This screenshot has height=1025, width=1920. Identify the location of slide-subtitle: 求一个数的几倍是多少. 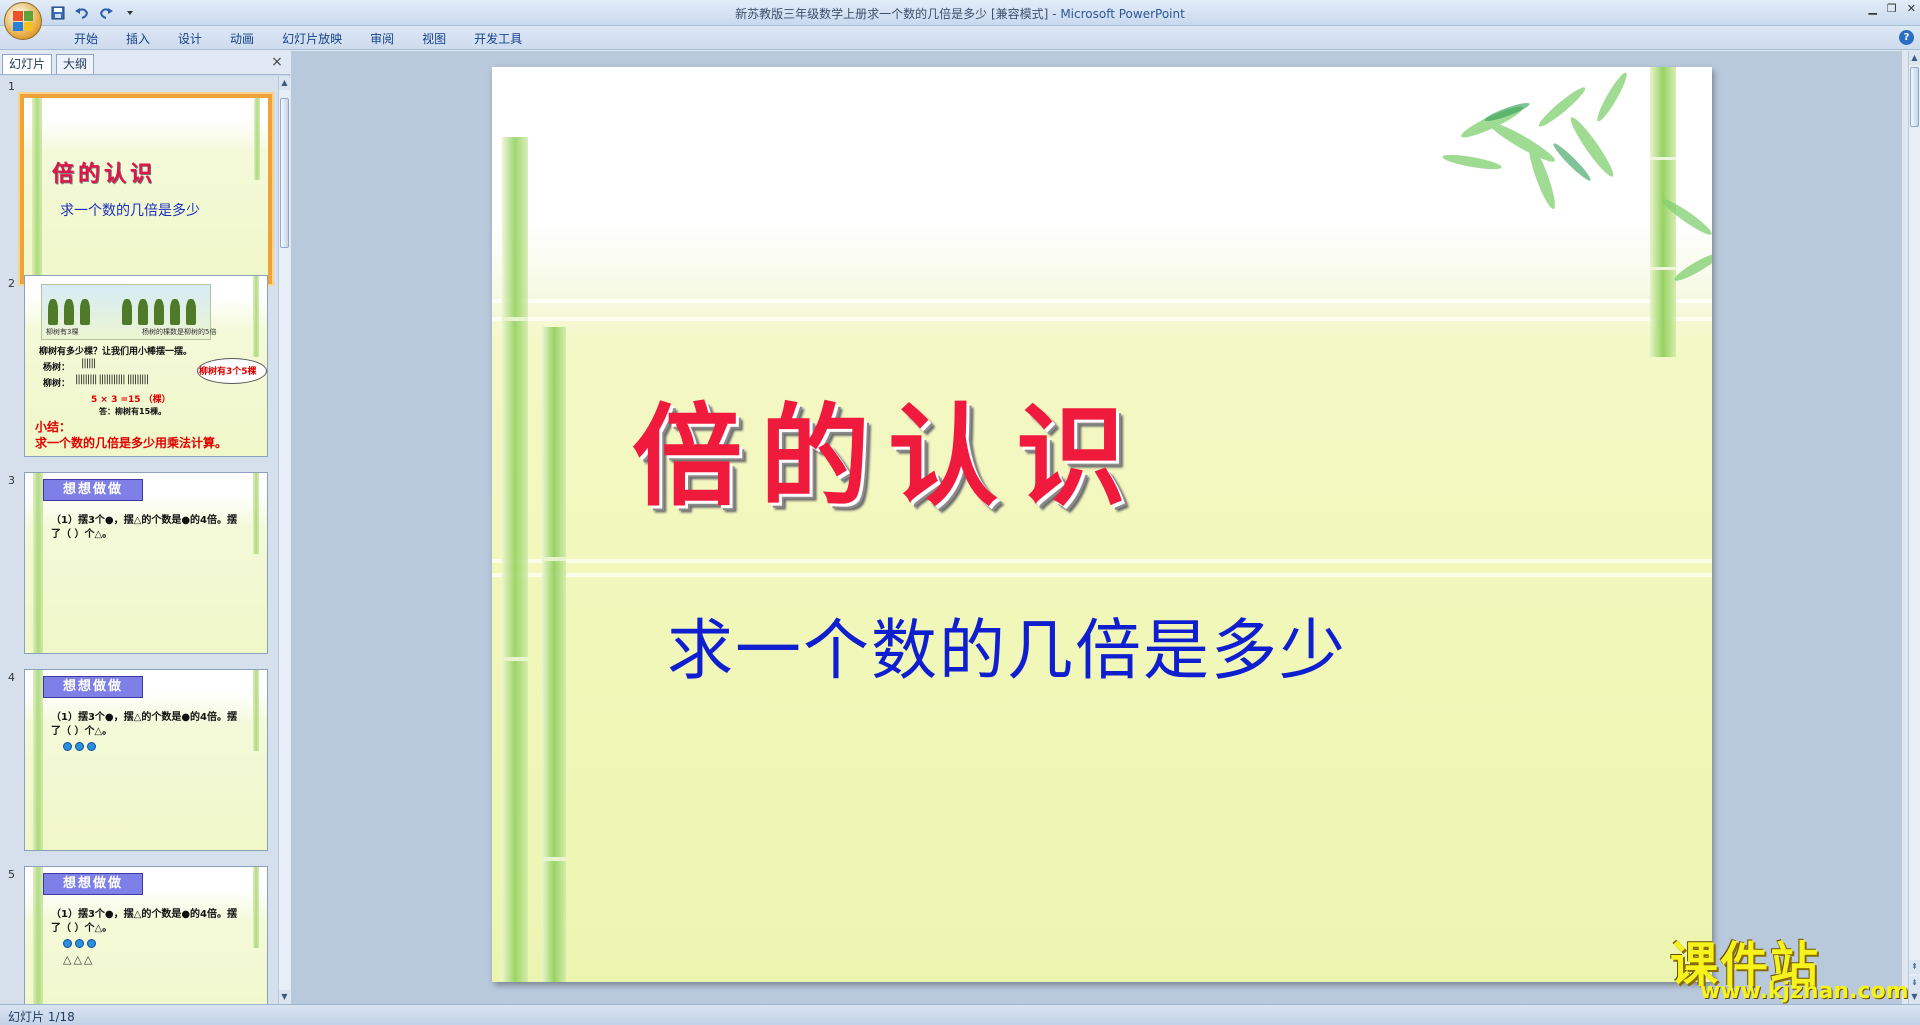
(1007, 645).